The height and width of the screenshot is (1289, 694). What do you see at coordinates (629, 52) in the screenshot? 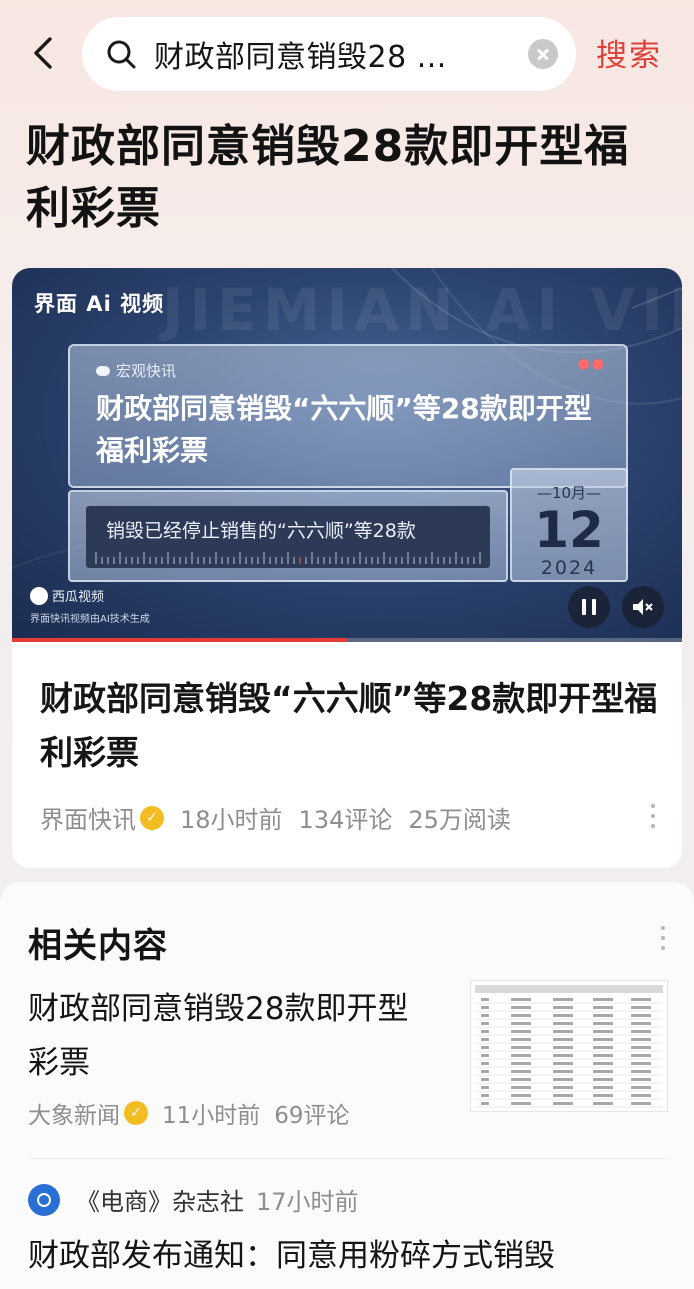
I see `search-button: 搜索` at bounding box center [629, 52].